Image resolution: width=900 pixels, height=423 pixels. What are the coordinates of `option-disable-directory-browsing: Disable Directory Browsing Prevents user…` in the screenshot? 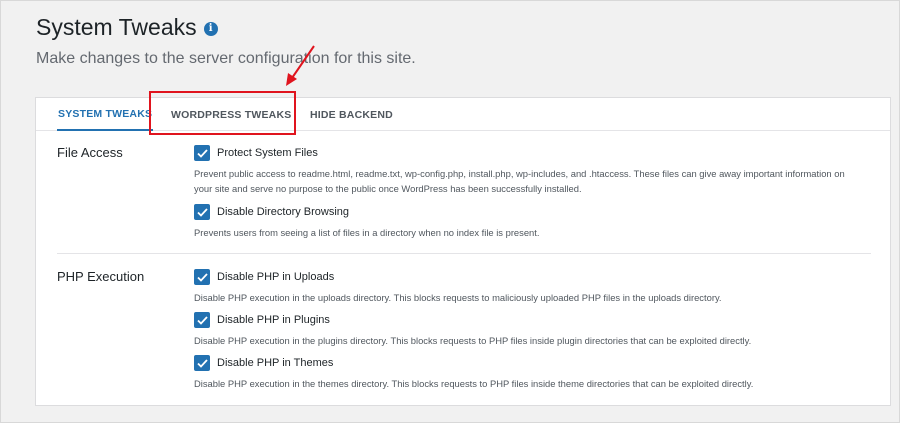 It's located at (524, 222).